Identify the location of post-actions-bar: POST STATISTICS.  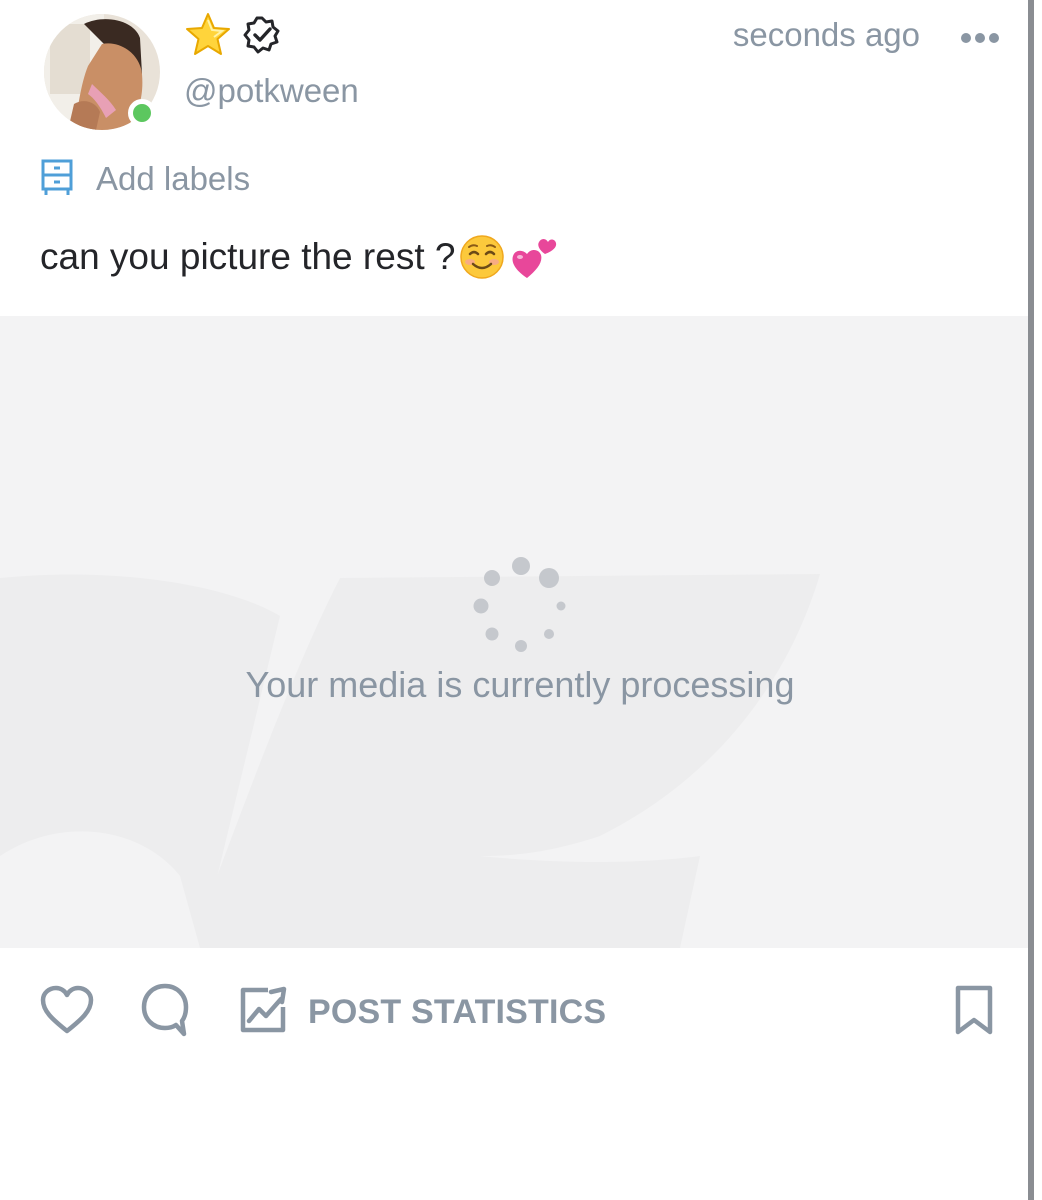
(514, 1012).